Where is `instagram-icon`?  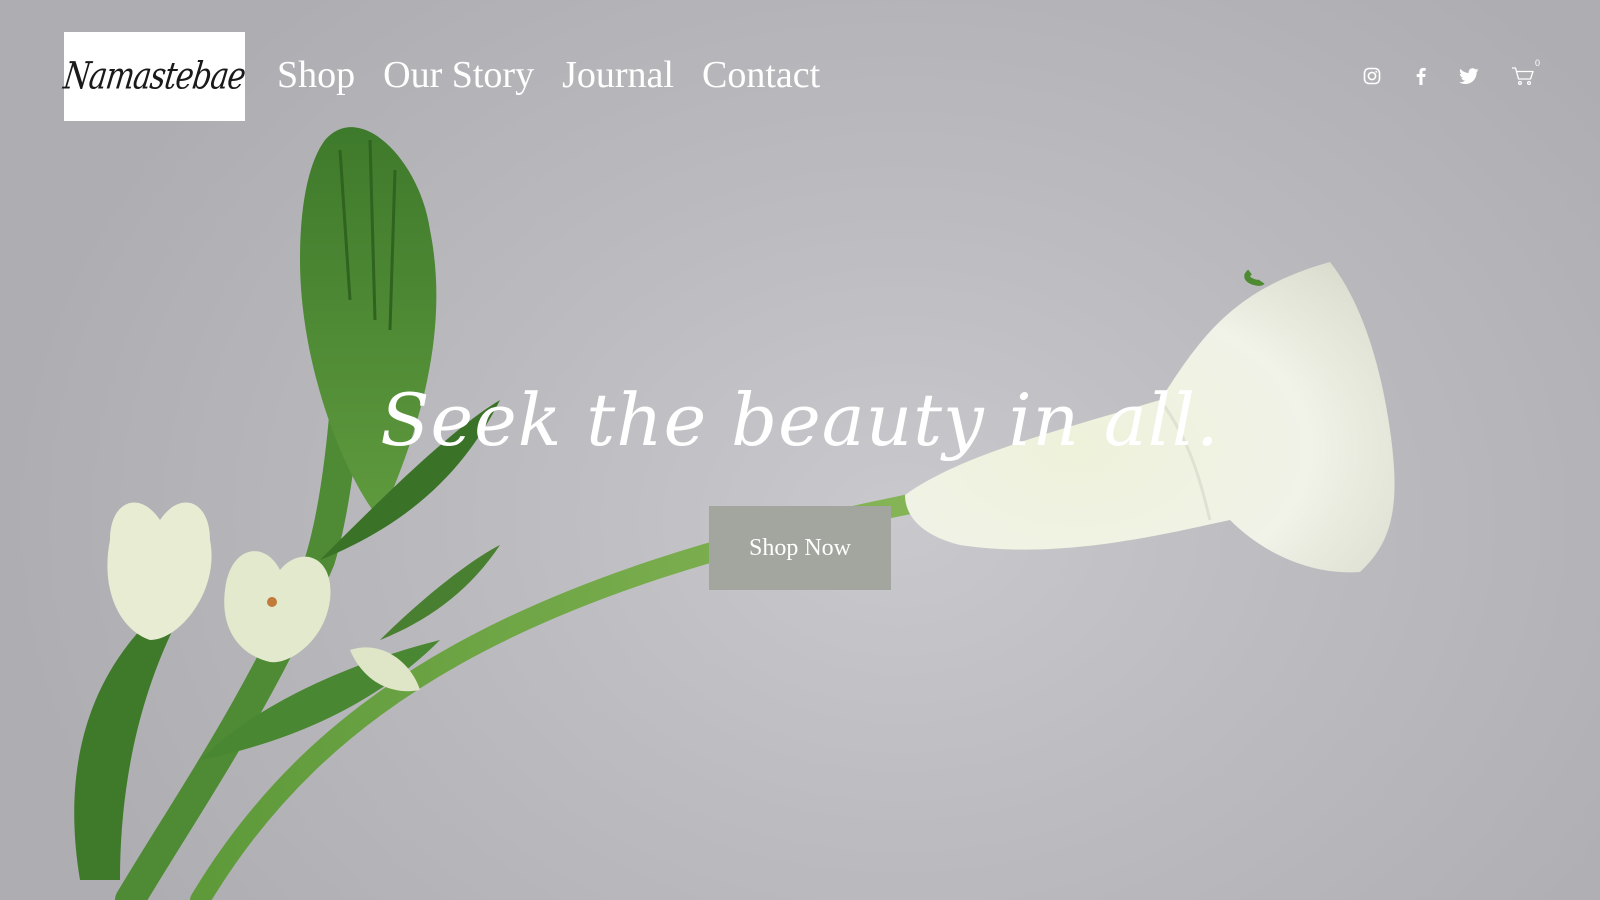
instagram-icon is located at coordinates (1372, 76).